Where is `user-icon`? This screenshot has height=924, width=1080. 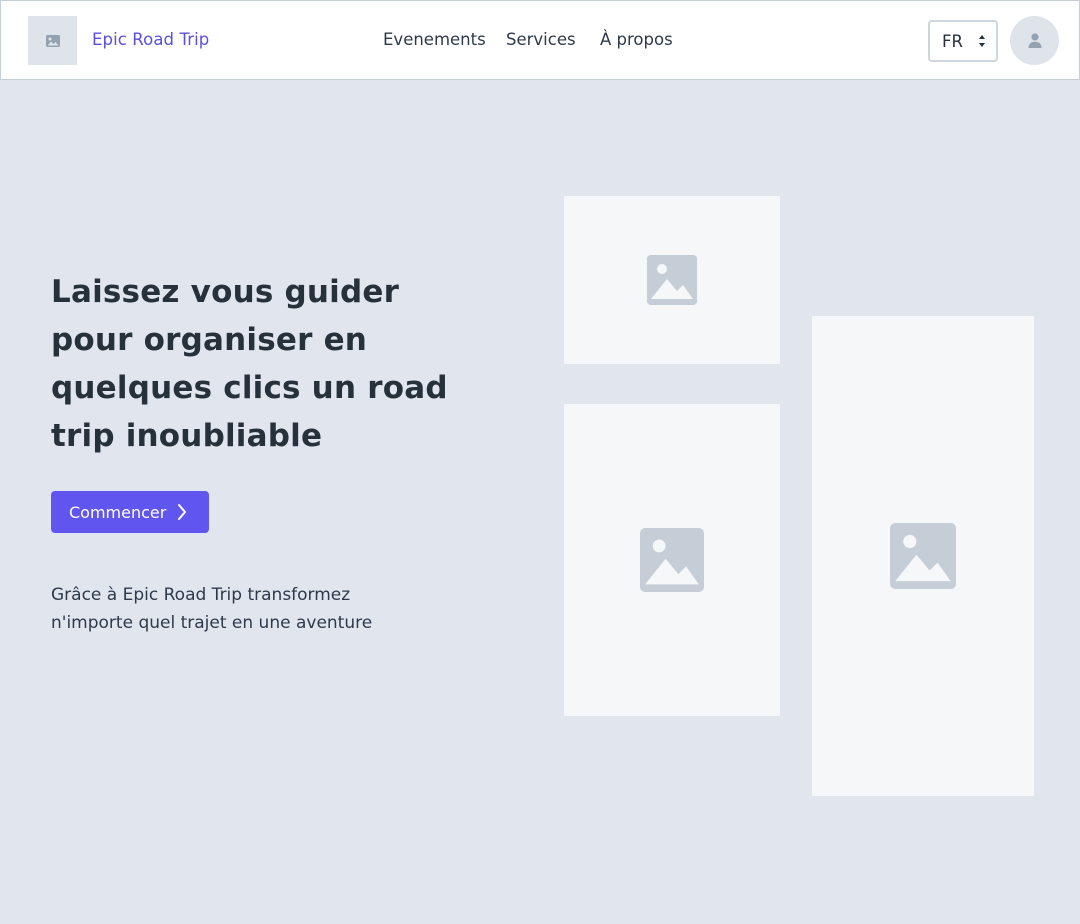 user-icon is located at coordinates (1034, 40).